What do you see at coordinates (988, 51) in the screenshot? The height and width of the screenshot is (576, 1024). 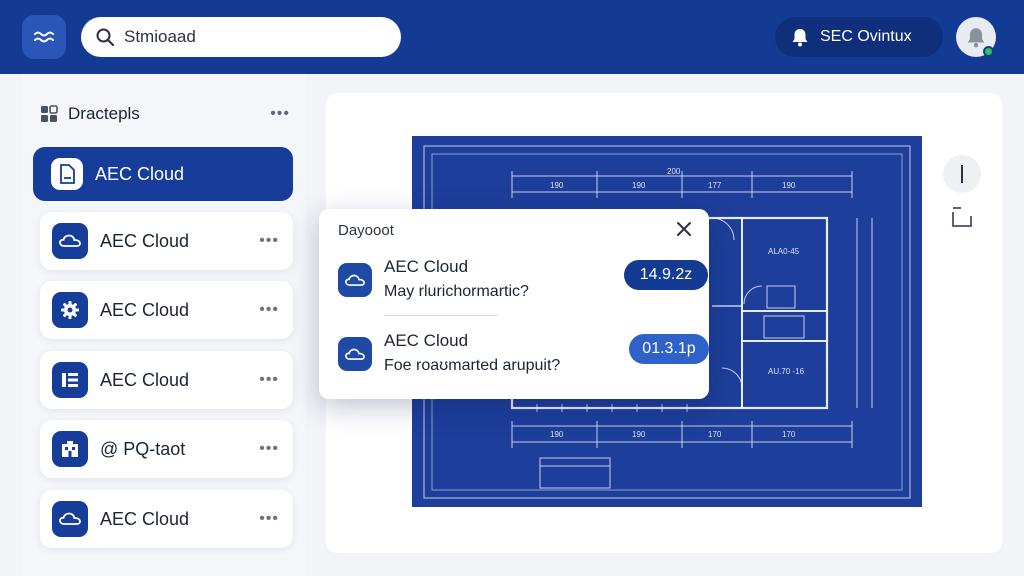 I see `online-status-dot` at bounding box center [988, 51].